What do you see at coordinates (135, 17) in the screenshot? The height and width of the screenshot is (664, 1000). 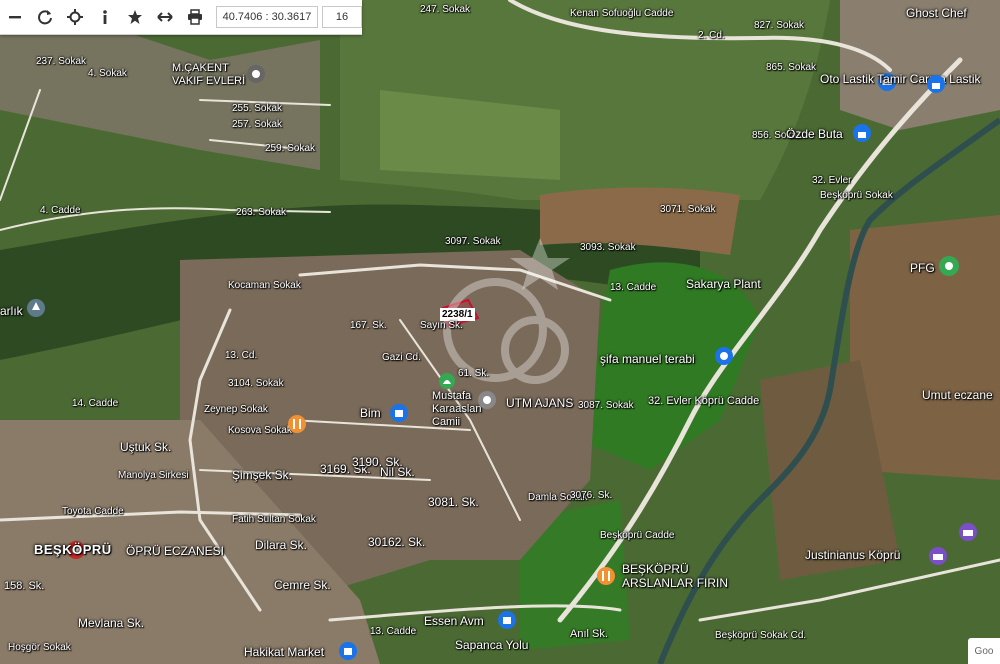 I see `favorite-button` at bounding box center [135, 17].